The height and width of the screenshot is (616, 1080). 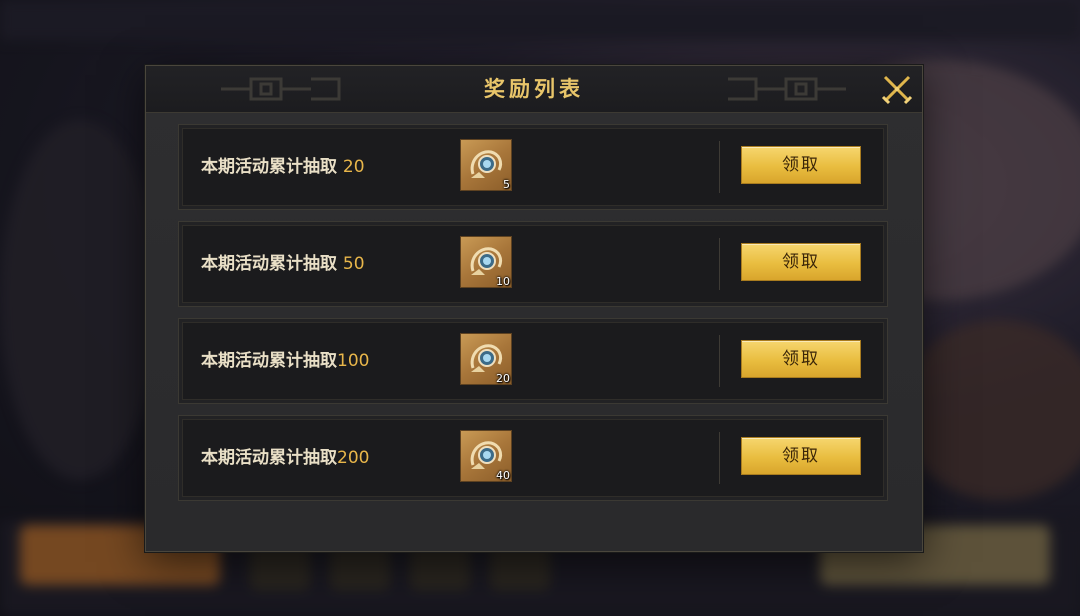 I want to click on reward-item-slot: 10, so click(x=486, y=262).